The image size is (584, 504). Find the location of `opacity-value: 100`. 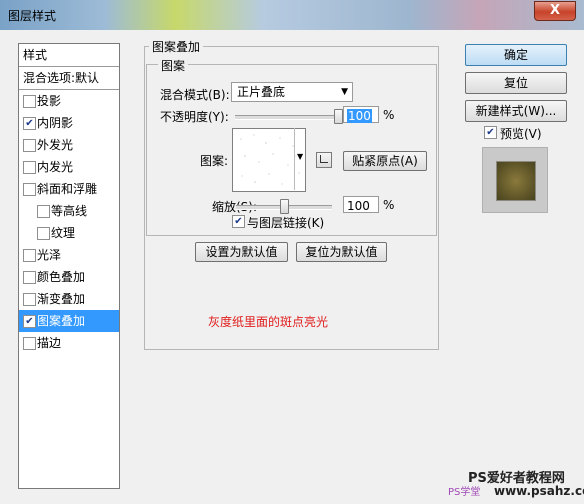

opacity-value: 100 is located at coordinates (359, 116).